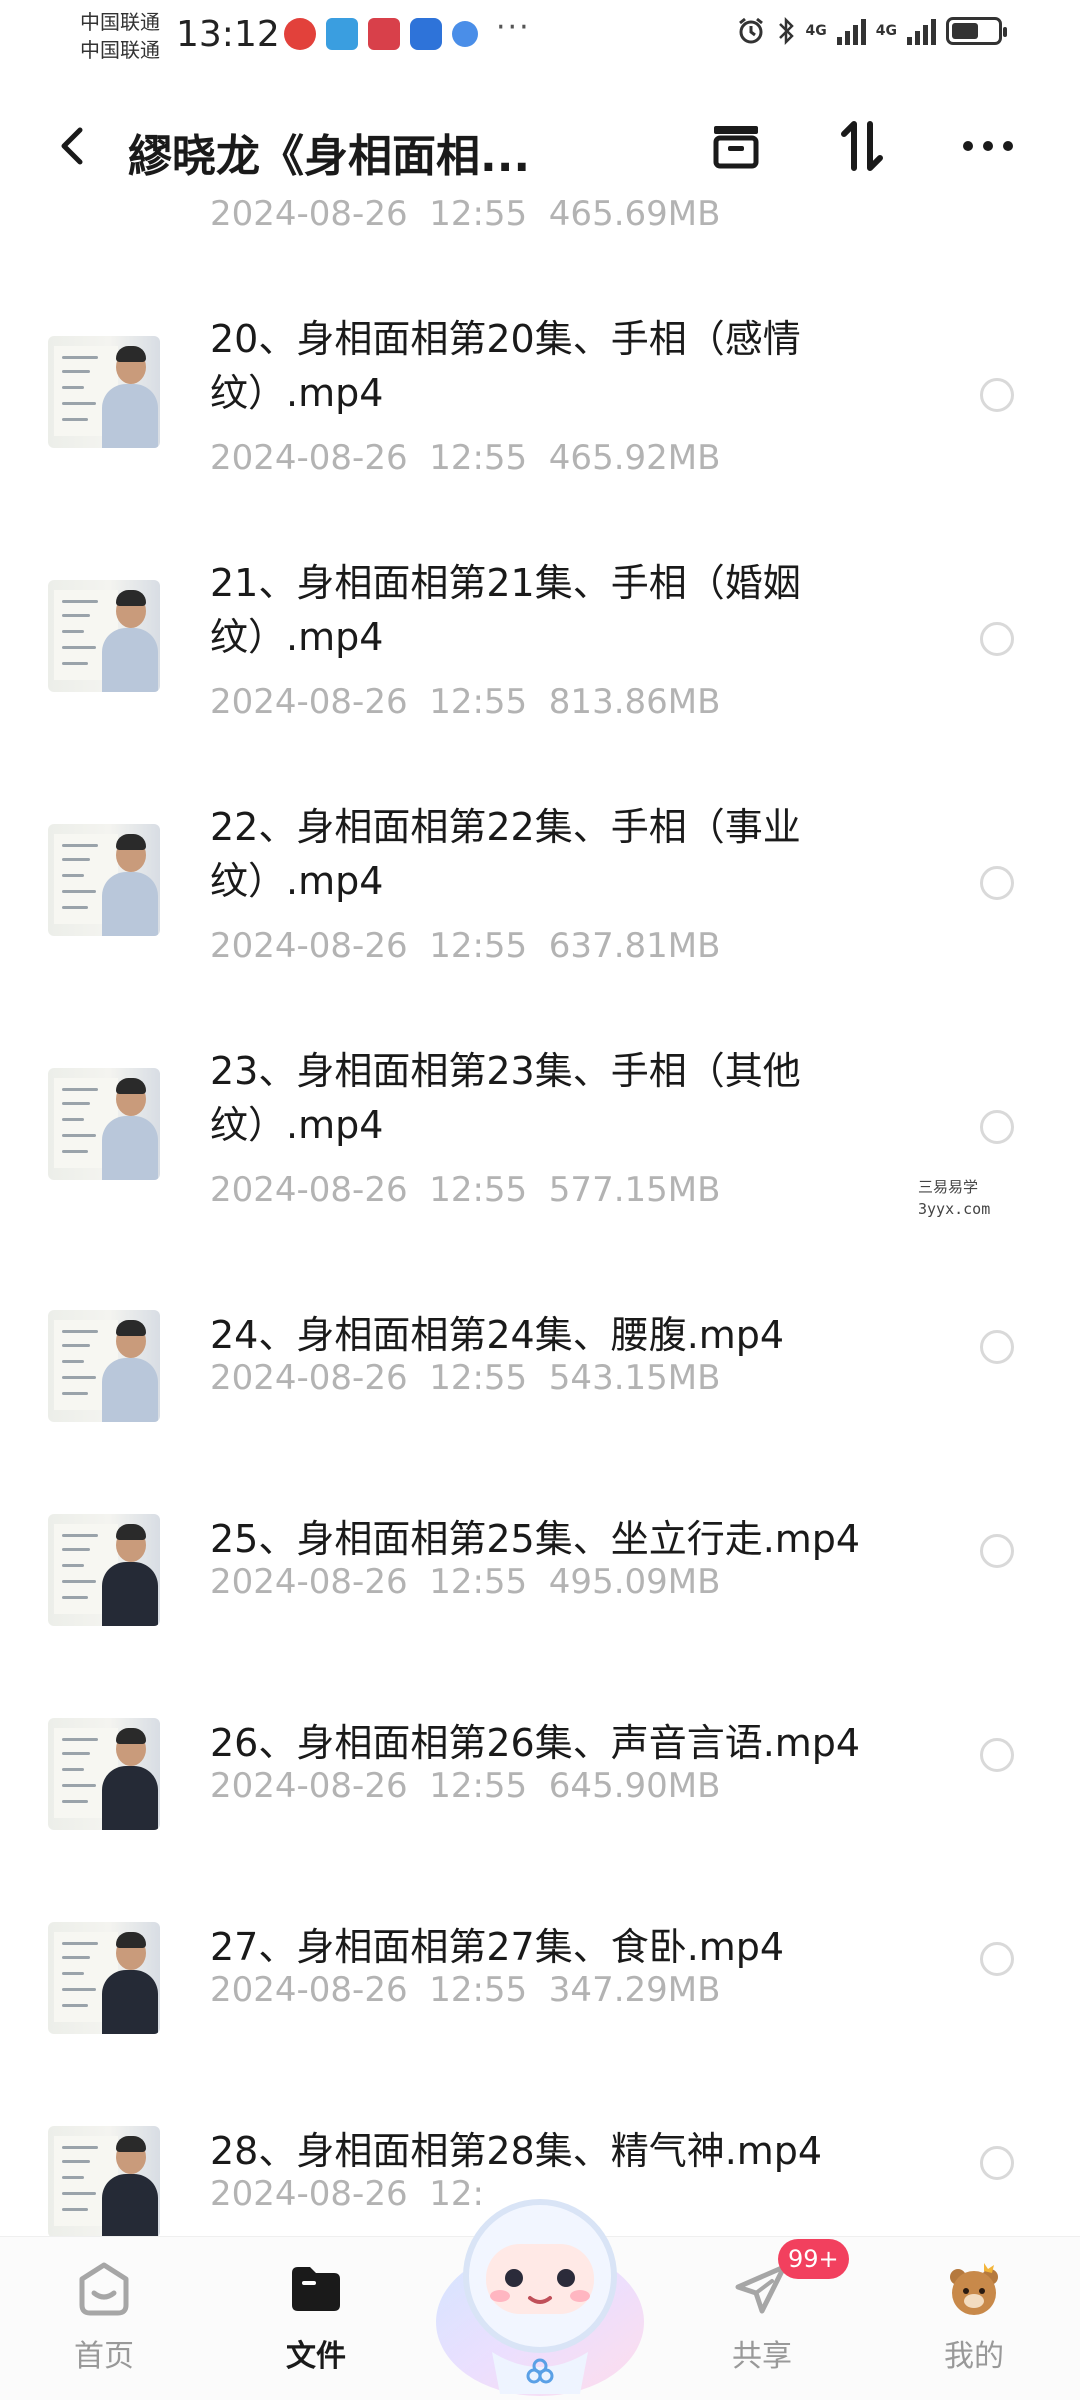 The image size is (1080, 2400). I want to click on more-options-button, so click(988, 146).